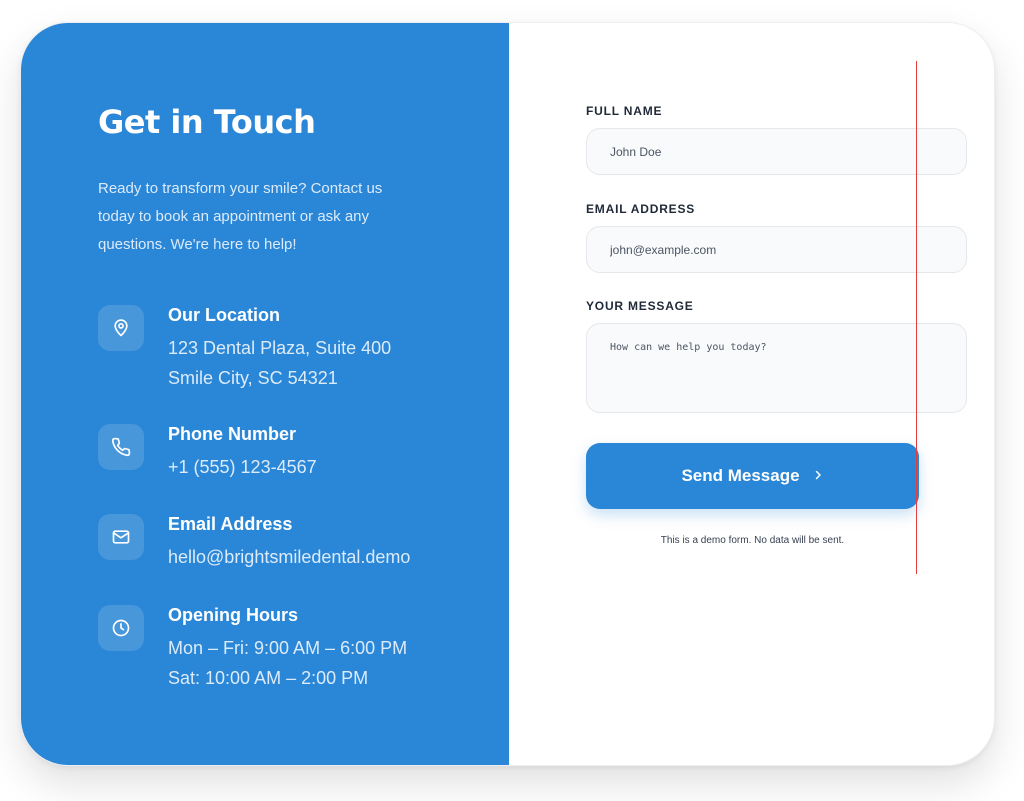 The image size is (1024, 801). Describe the element at coordinates (253, 378) in the screenshot. I see `location-line-2: Smile City, SC 54321` at that location.